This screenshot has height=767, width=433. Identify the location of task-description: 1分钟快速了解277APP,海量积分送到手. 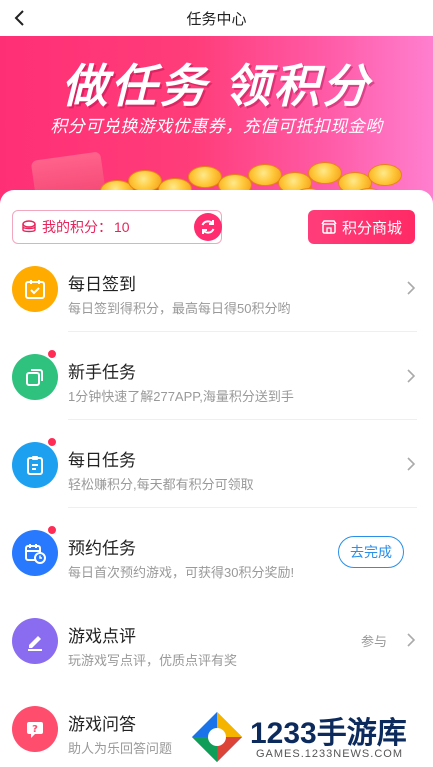
(181, 396).